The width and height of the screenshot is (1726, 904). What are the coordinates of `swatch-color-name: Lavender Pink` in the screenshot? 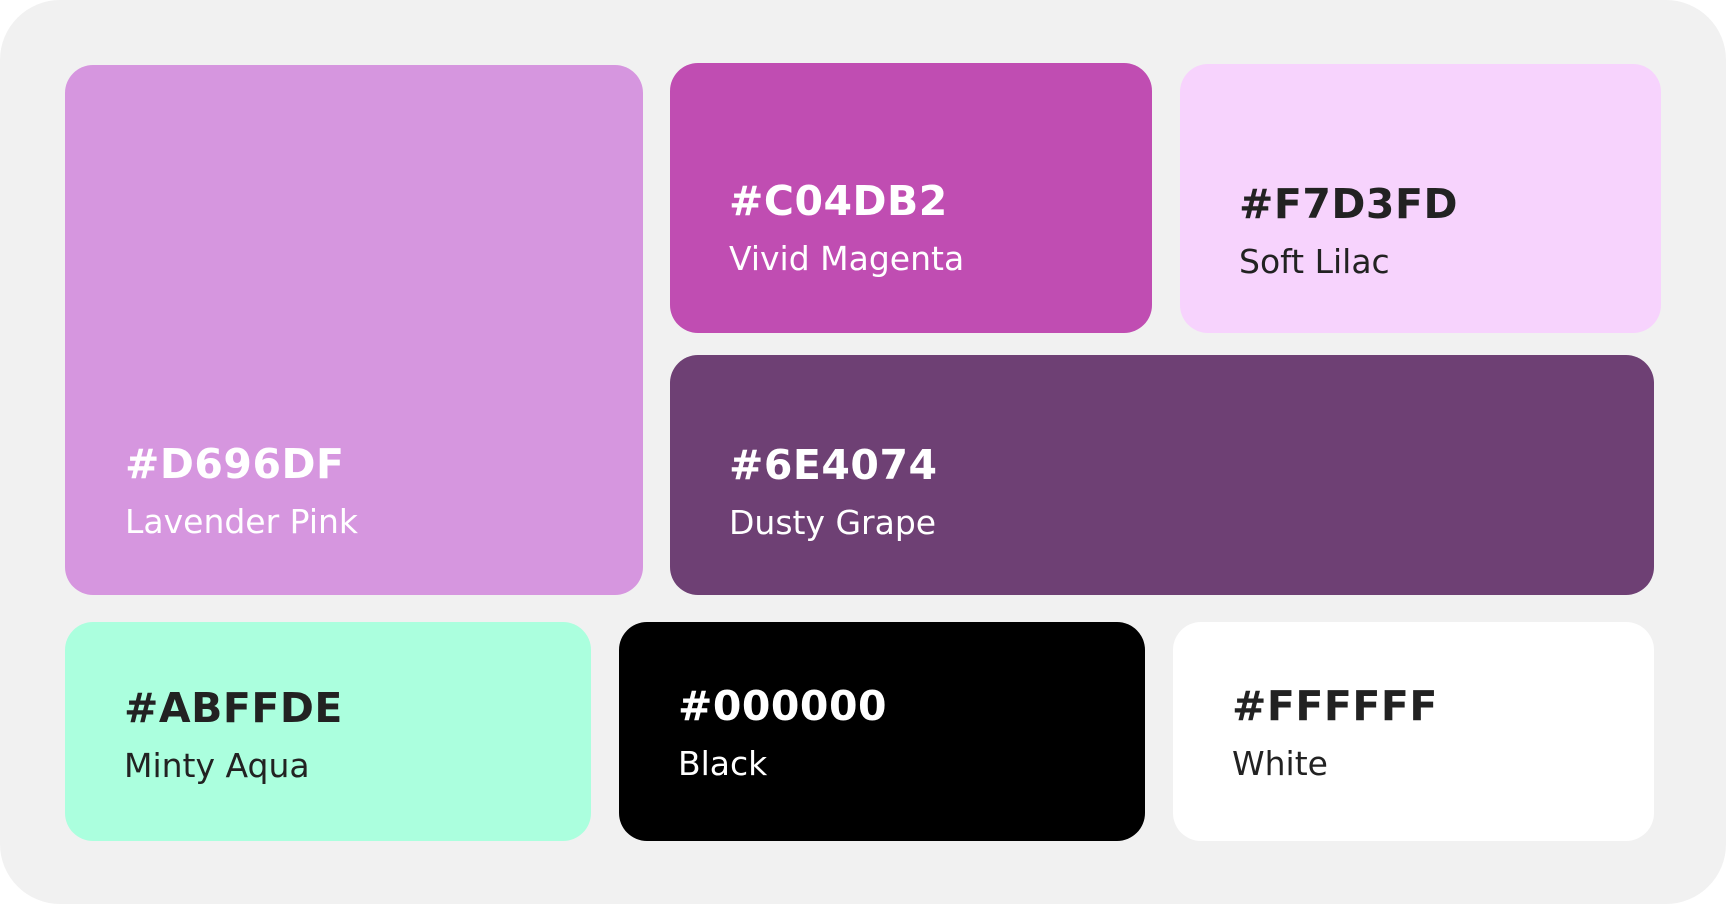 It's located at (242, 521).